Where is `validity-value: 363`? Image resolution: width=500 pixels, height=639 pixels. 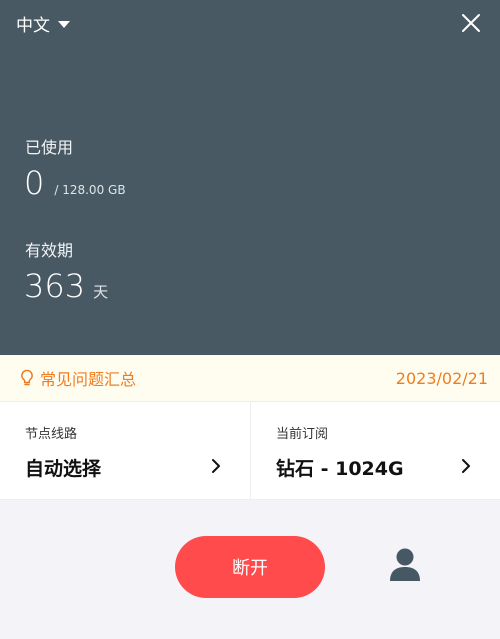 validity-value: 363 is located at coordinates (55, 286).